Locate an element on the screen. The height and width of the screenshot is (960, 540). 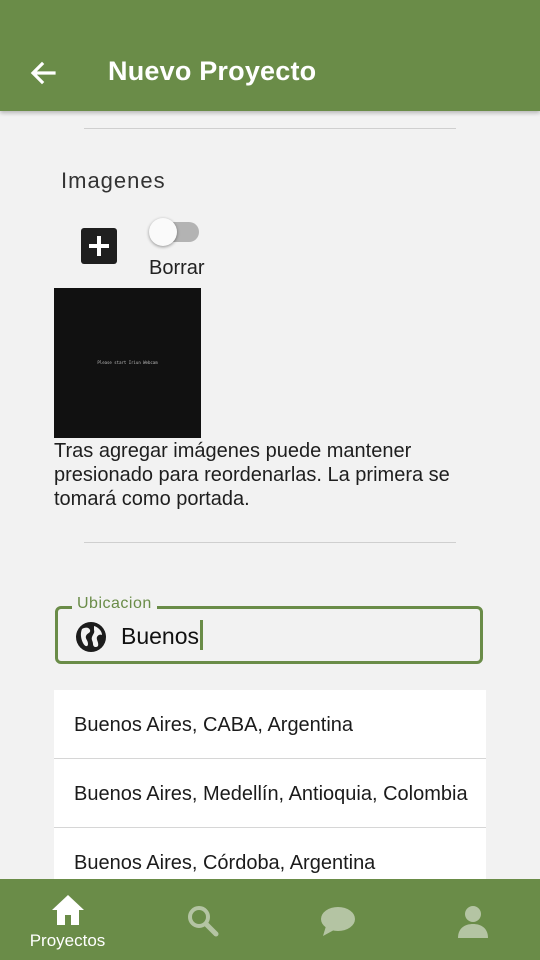
search-icon is located at coordinates (202, 921).